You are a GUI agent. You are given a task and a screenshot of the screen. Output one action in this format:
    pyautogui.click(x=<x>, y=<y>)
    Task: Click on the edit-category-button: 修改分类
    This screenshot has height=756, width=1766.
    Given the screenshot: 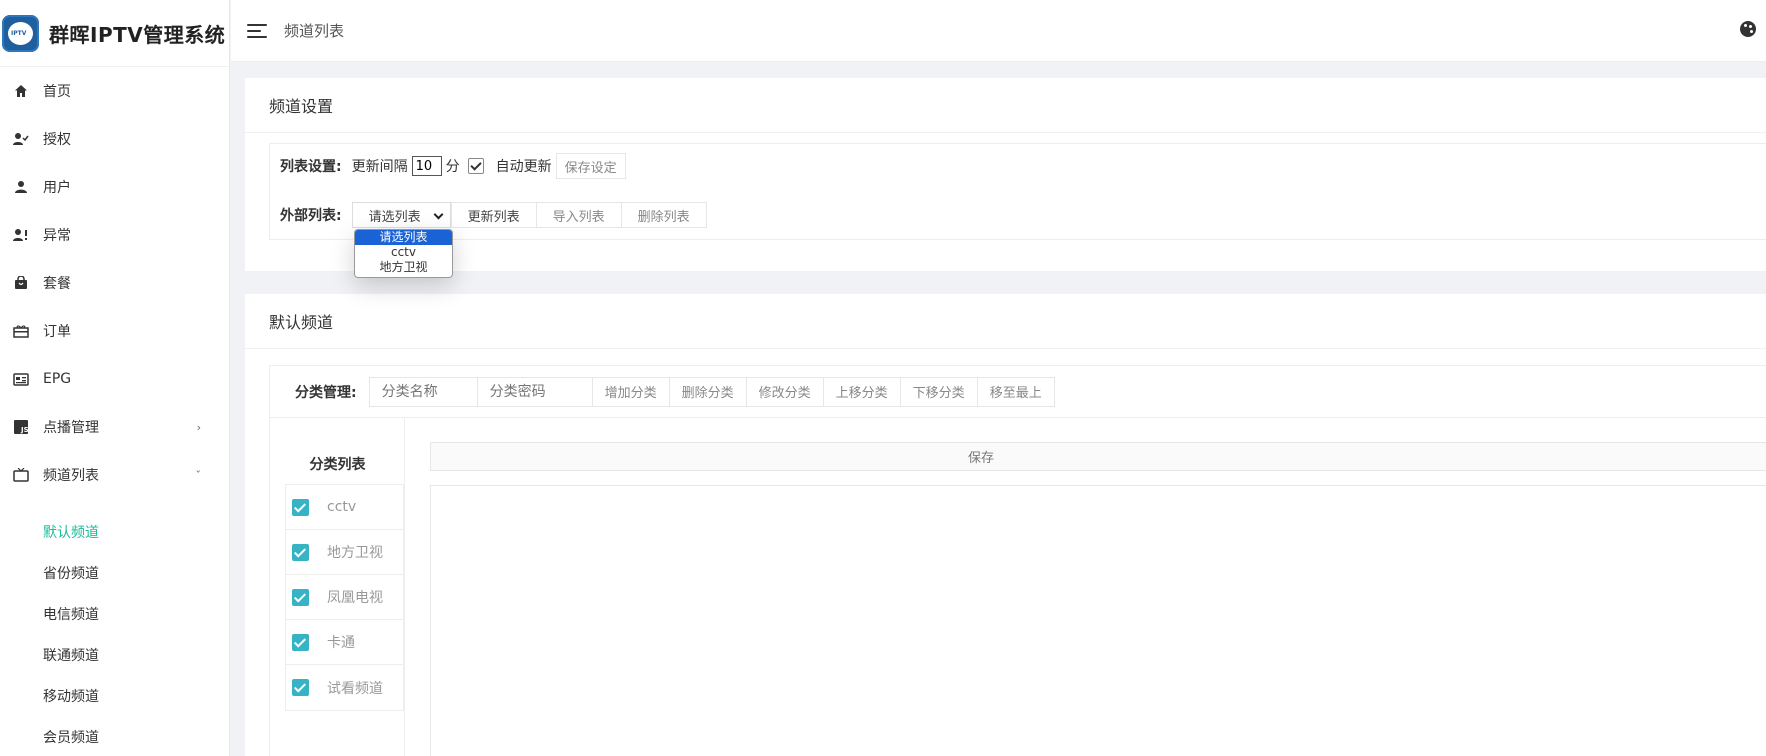 What is the action you would take?
    pyautogui.click(x=785, y=391)
    